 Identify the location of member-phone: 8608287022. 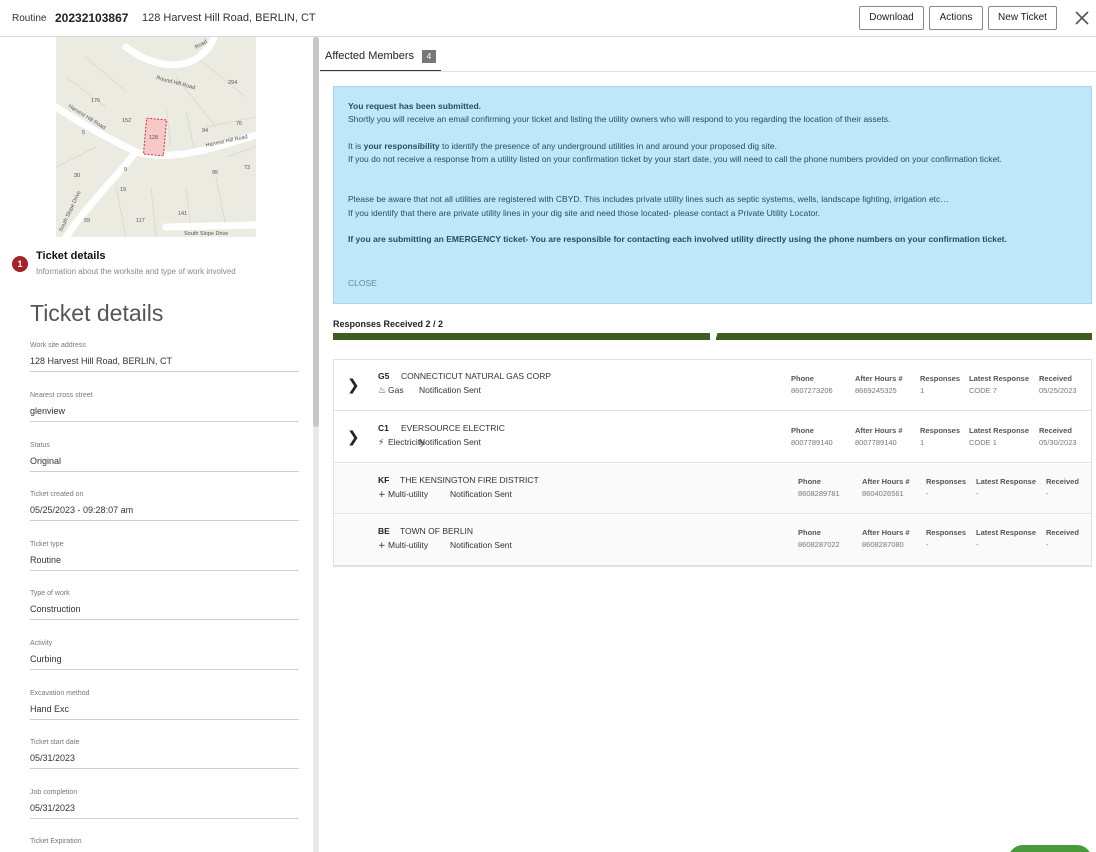
(819, 544).